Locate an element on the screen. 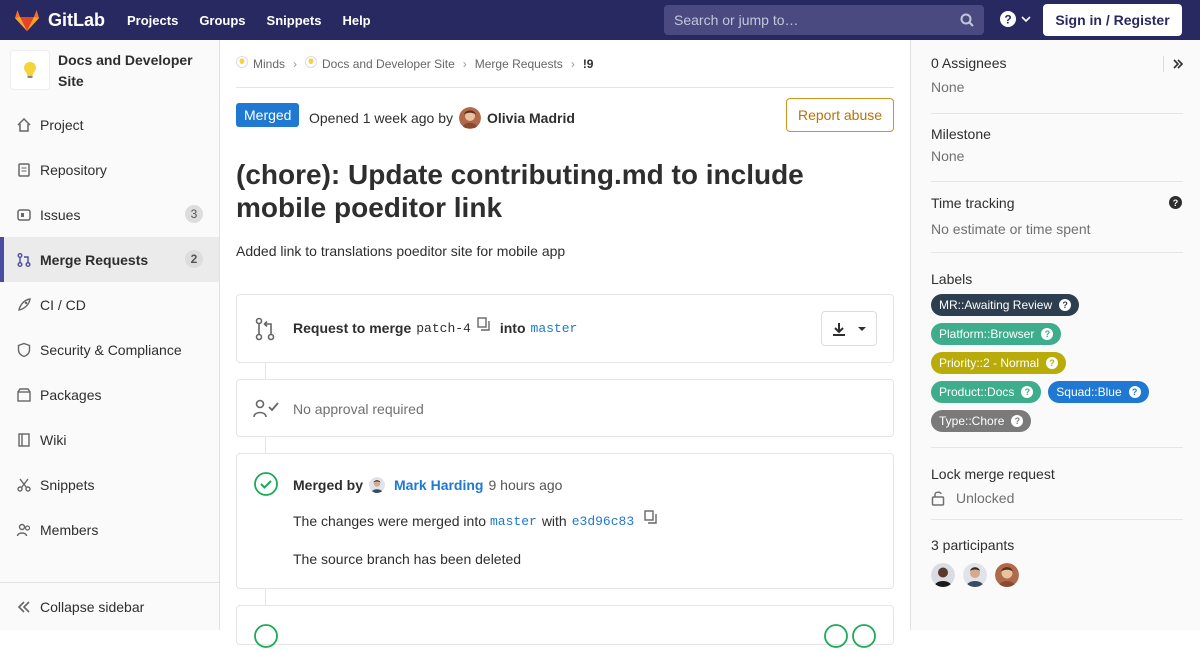  caret-down-icon is located at coordinates (862, 328).